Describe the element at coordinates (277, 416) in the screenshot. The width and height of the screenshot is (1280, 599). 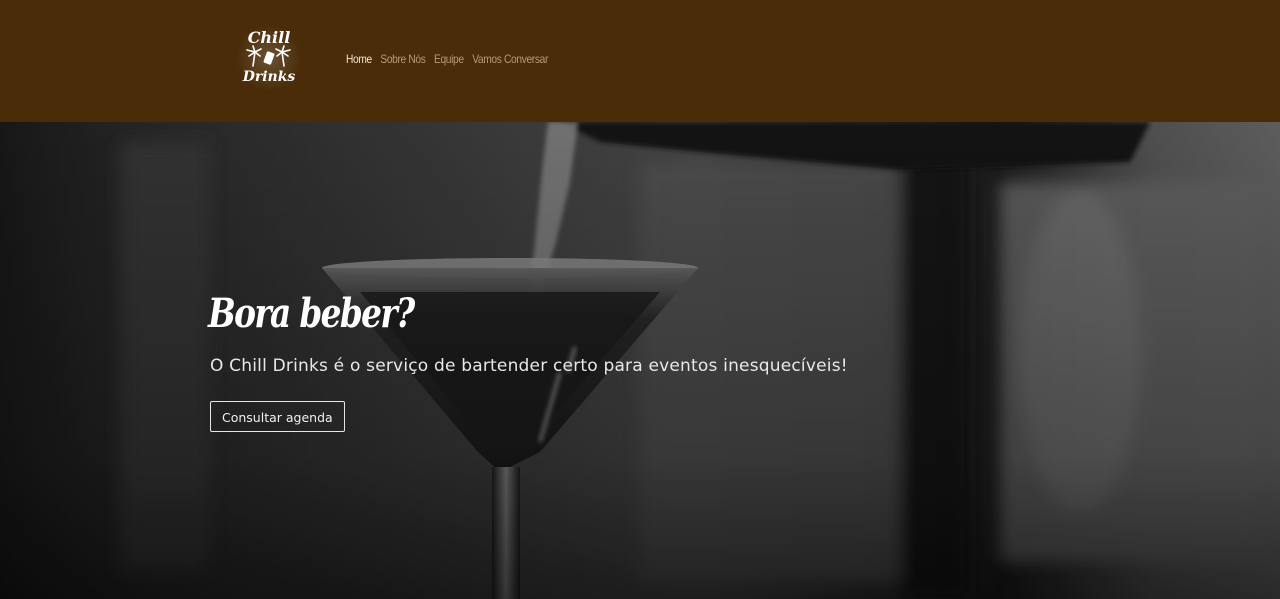
I see `consultar-agenda-button: Consultar agenda` at that location.